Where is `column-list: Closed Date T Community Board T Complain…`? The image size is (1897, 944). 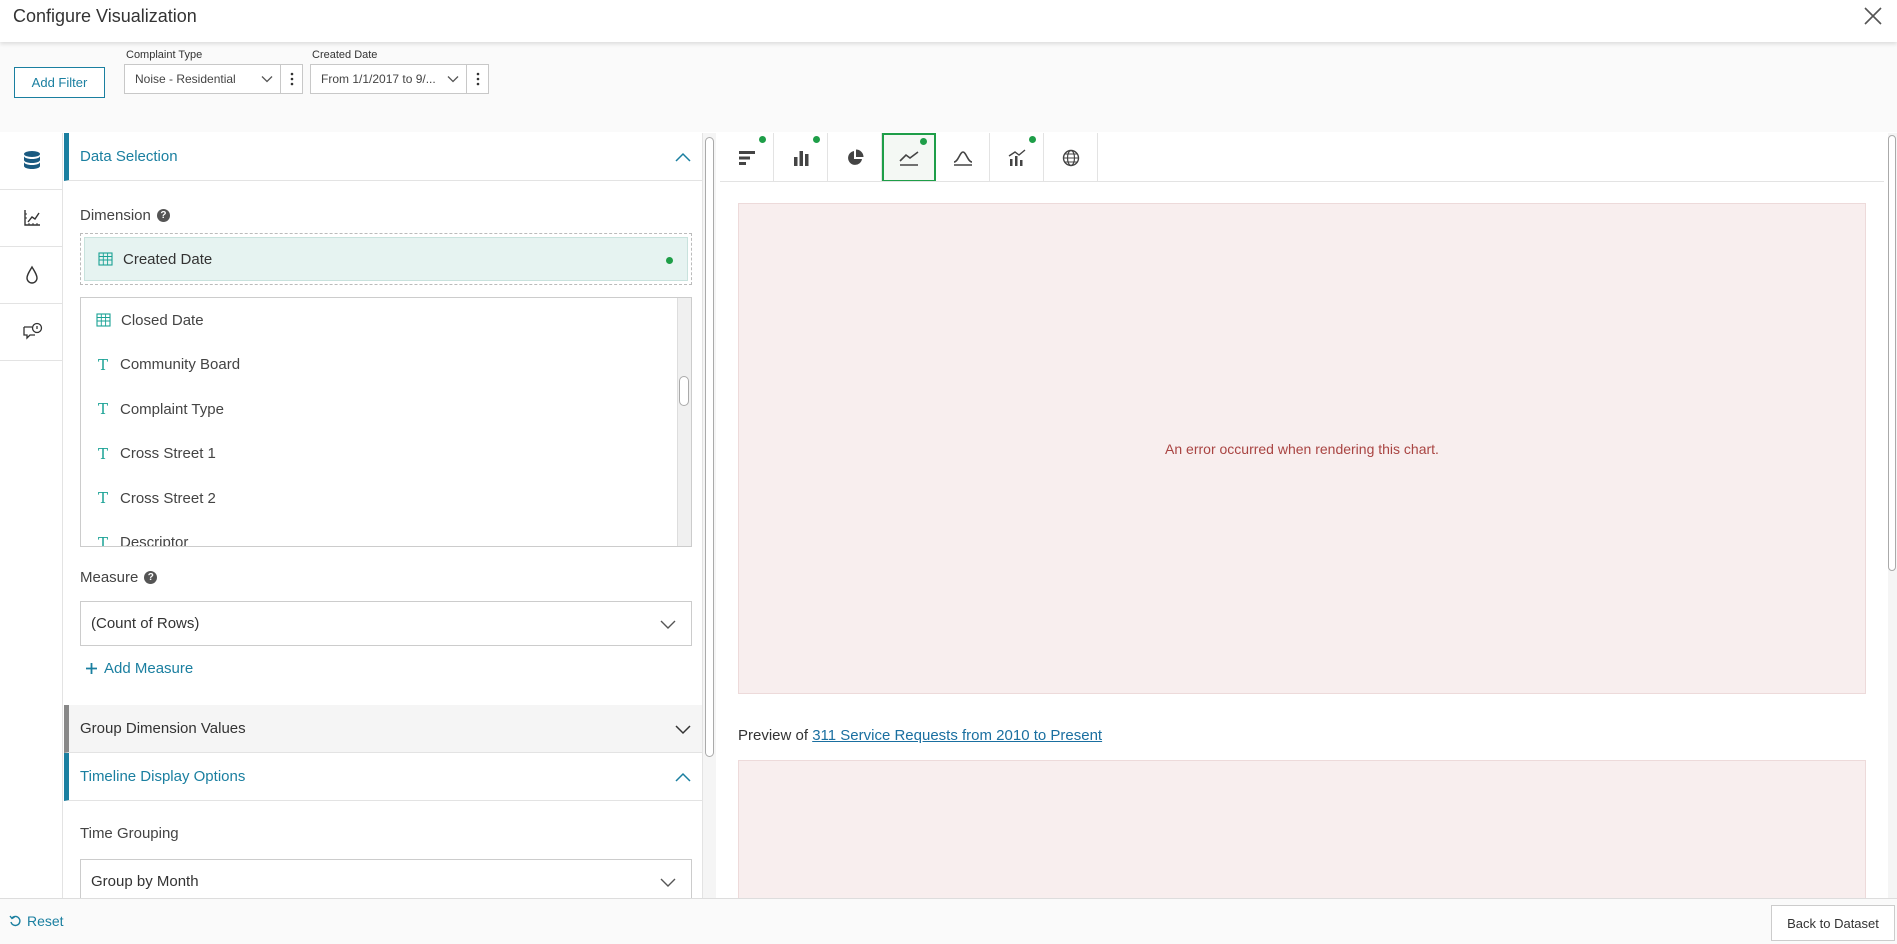
column-list: Closed Date T Community Board T Complain… is located at coordinates (386, 422).